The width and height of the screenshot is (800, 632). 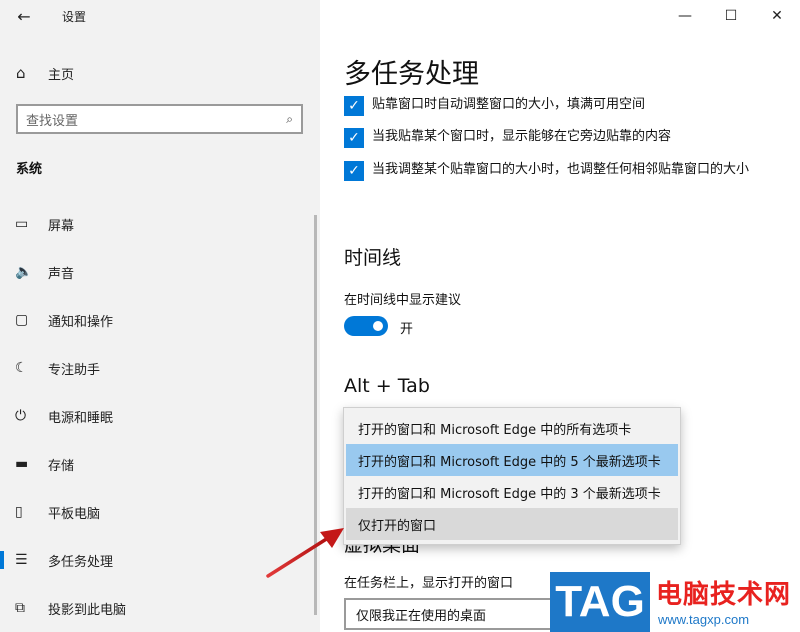 What do you see at coordinates (512, 460) in the screenshot?
I see `dropdown-option-selected: 打开的窗口和 Microsoft Edge 中的 5 个最新选项卡` at bounding box center [512, 460].